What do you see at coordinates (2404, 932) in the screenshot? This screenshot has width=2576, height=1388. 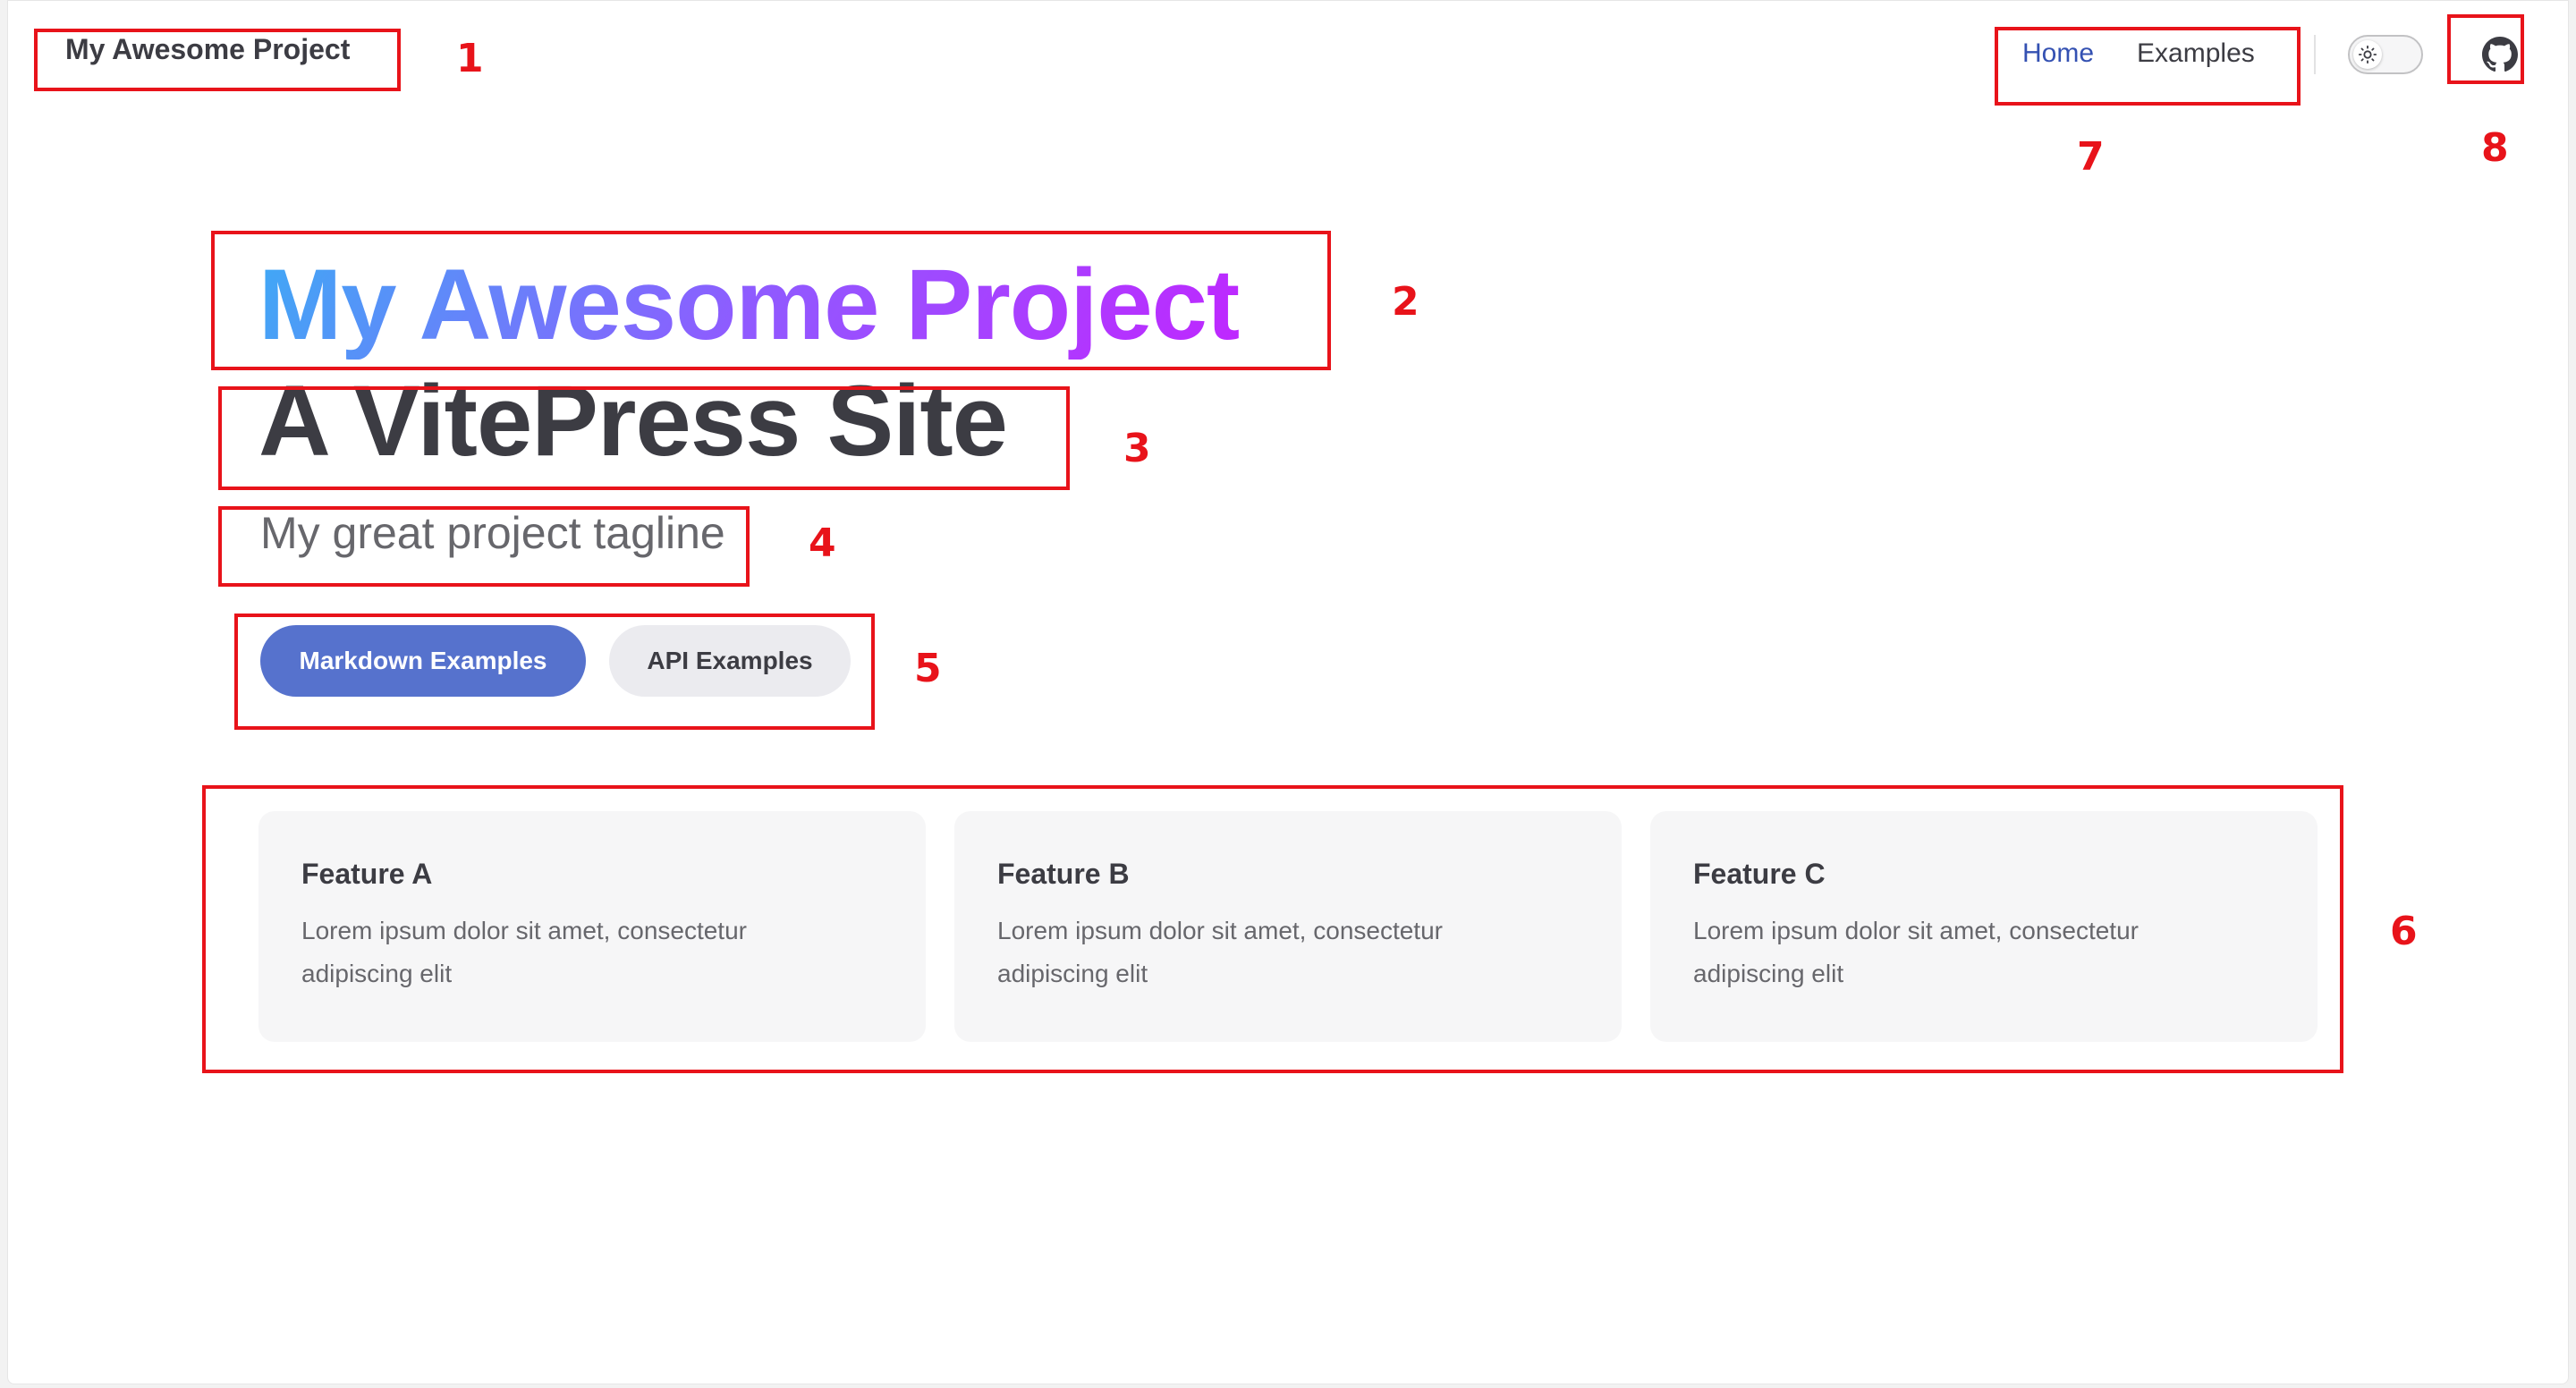 I see `annotation-number-6: 6` at bounding box center [2404, 932].